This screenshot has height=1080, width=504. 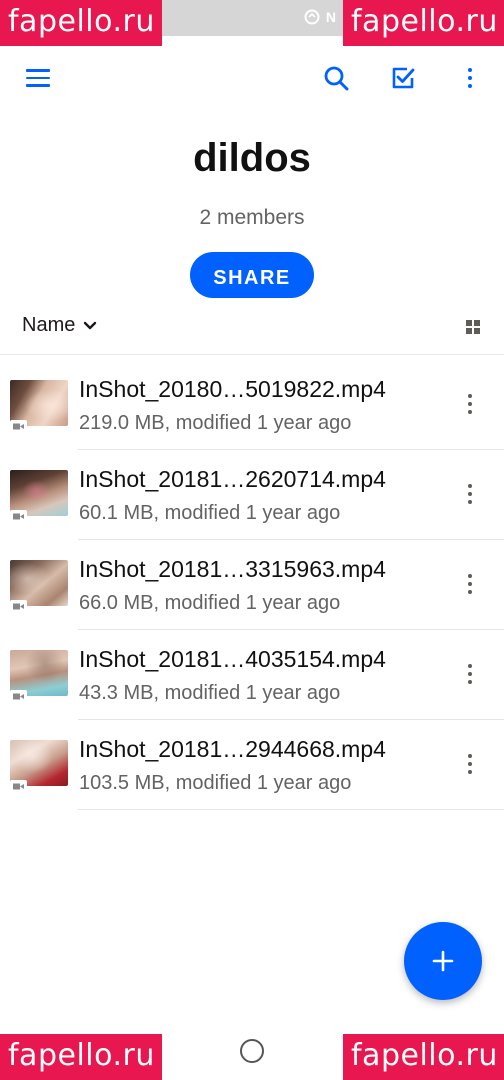 I want to click on watermark-top-left: fapello.ru, so click(x=81, y=23).